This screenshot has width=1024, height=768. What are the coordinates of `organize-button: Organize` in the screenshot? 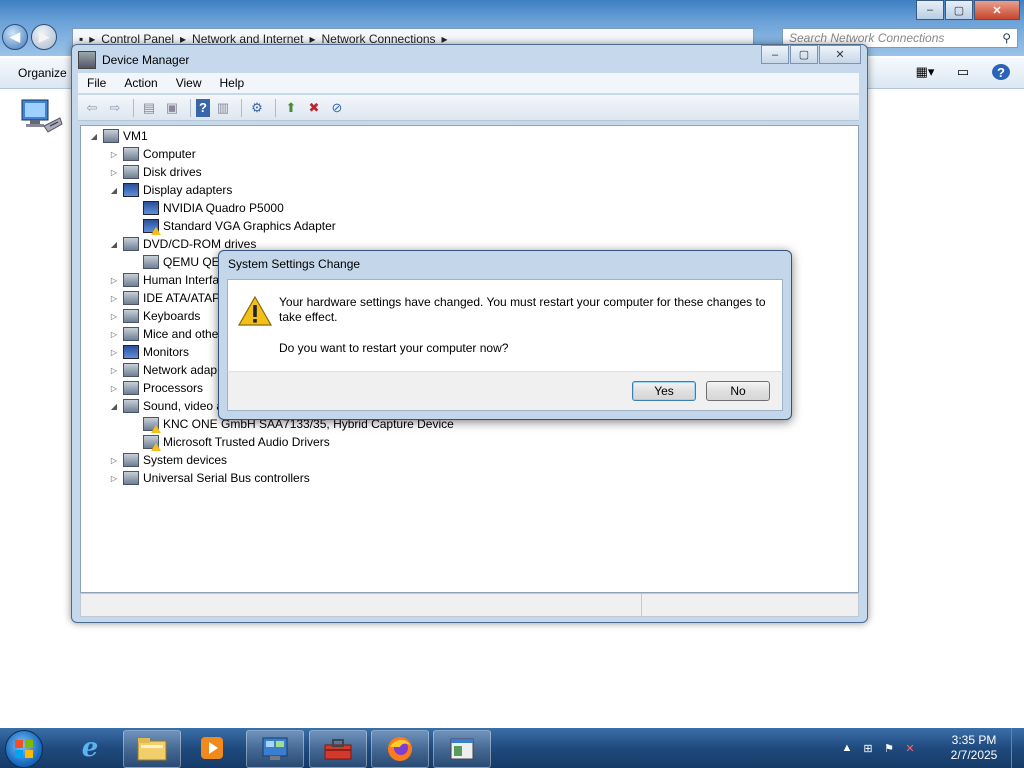 It's located at (42, 73).